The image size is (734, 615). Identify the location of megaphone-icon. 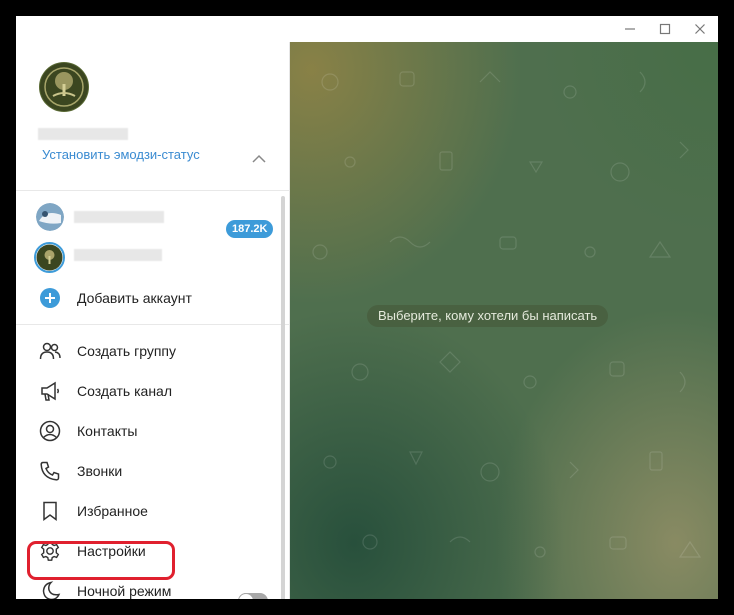
(50, 391).